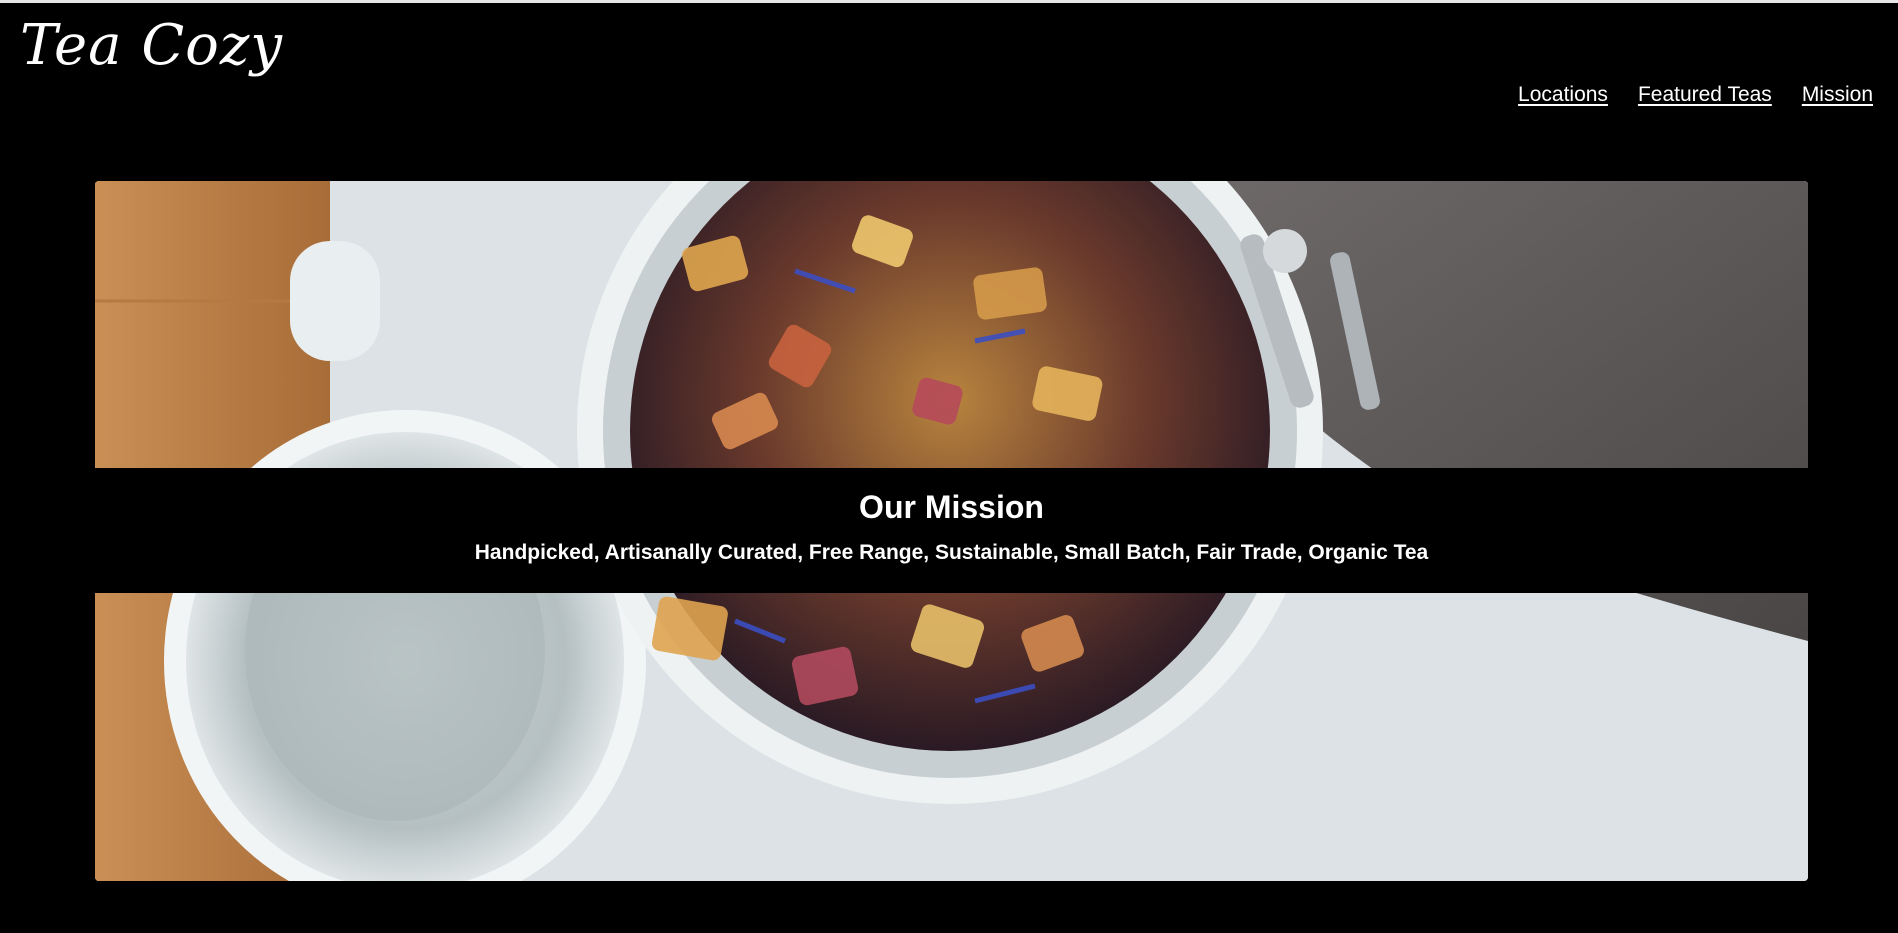 This screenshot has height=933, width=1898. I want to click on nav-link-mission: Mission, so click(1837, 95).